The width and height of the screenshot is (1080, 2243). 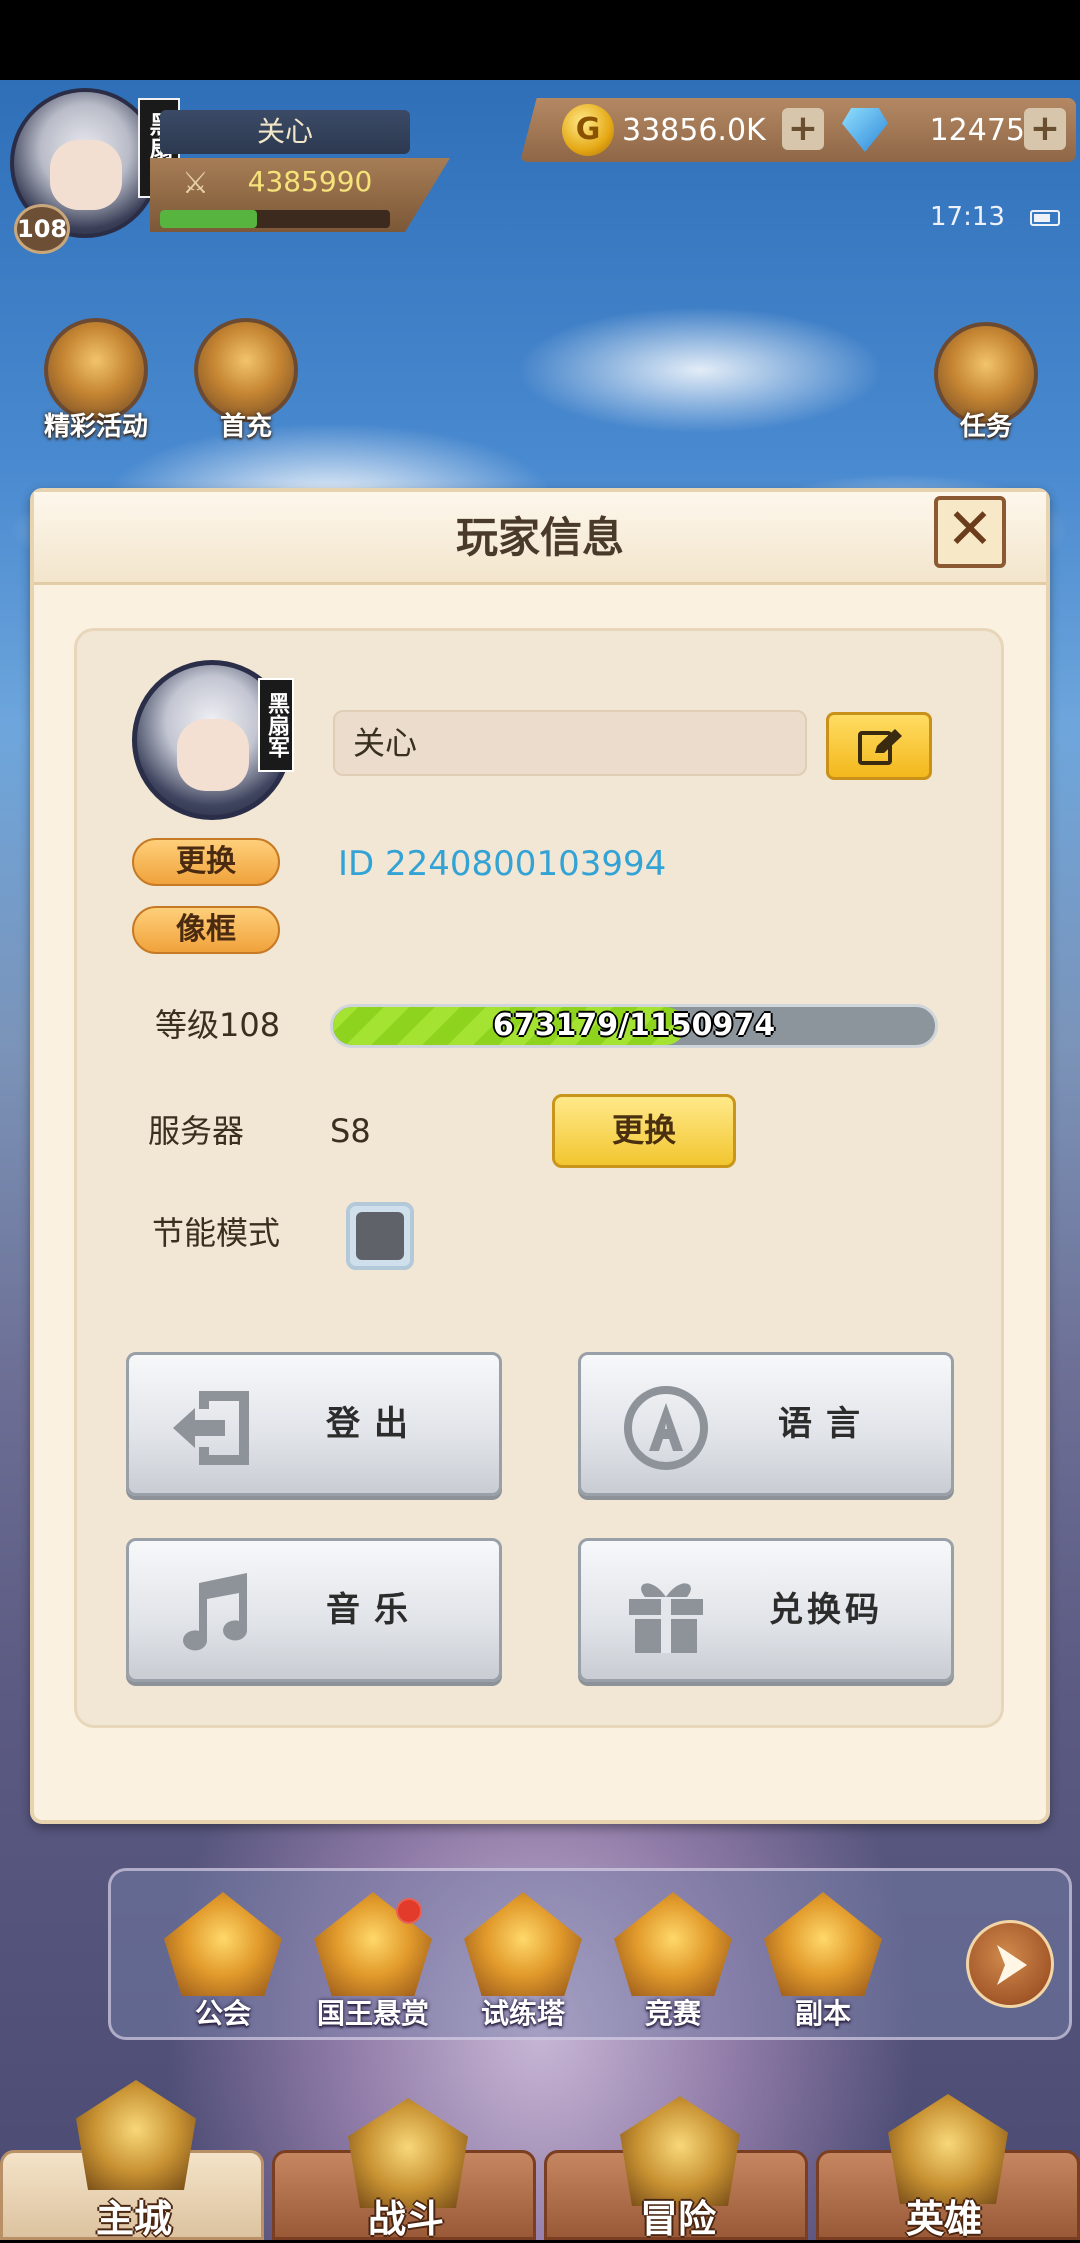 I want to click on server-label: 服务器, so click(x=196, y=1131).